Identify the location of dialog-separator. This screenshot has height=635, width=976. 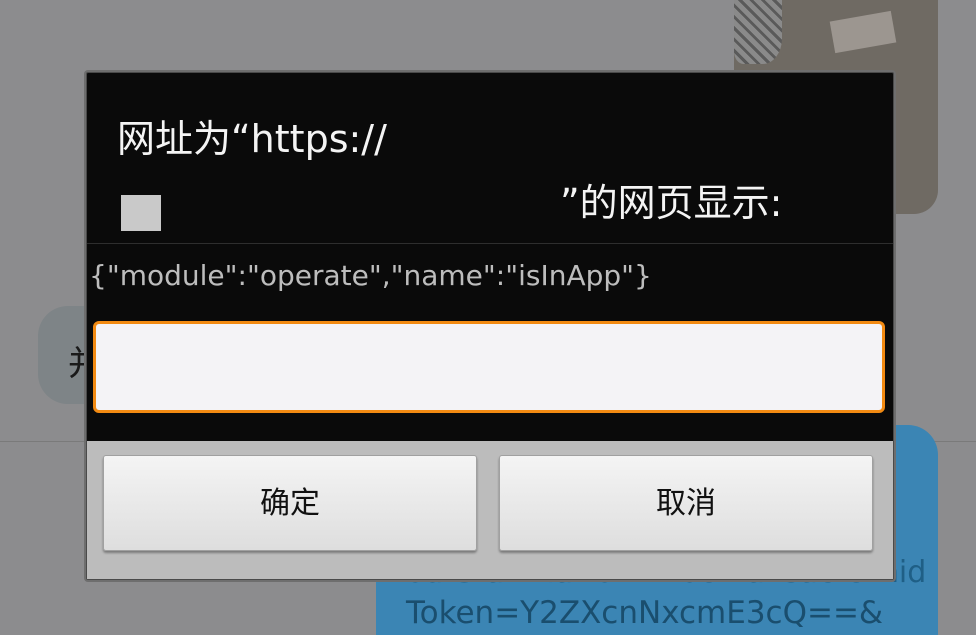
(490, 243).